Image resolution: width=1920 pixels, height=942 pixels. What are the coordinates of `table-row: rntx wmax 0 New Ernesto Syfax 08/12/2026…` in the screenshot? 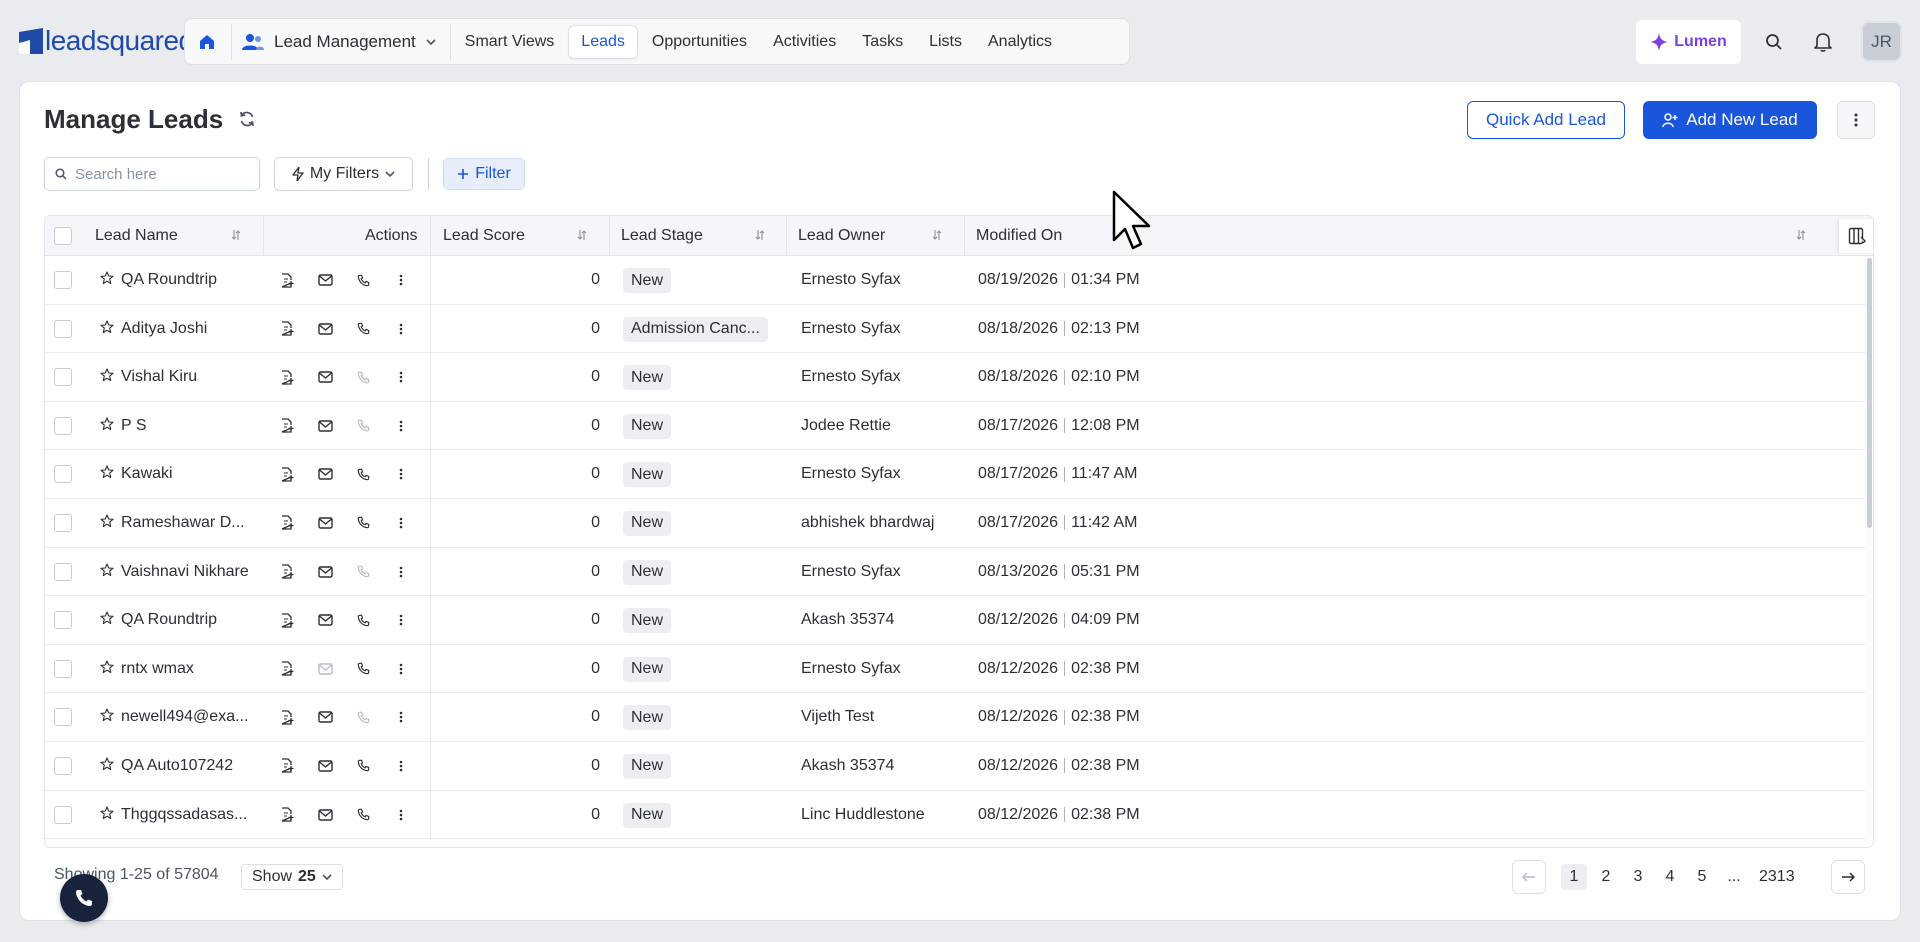 It's located at (955, 669).